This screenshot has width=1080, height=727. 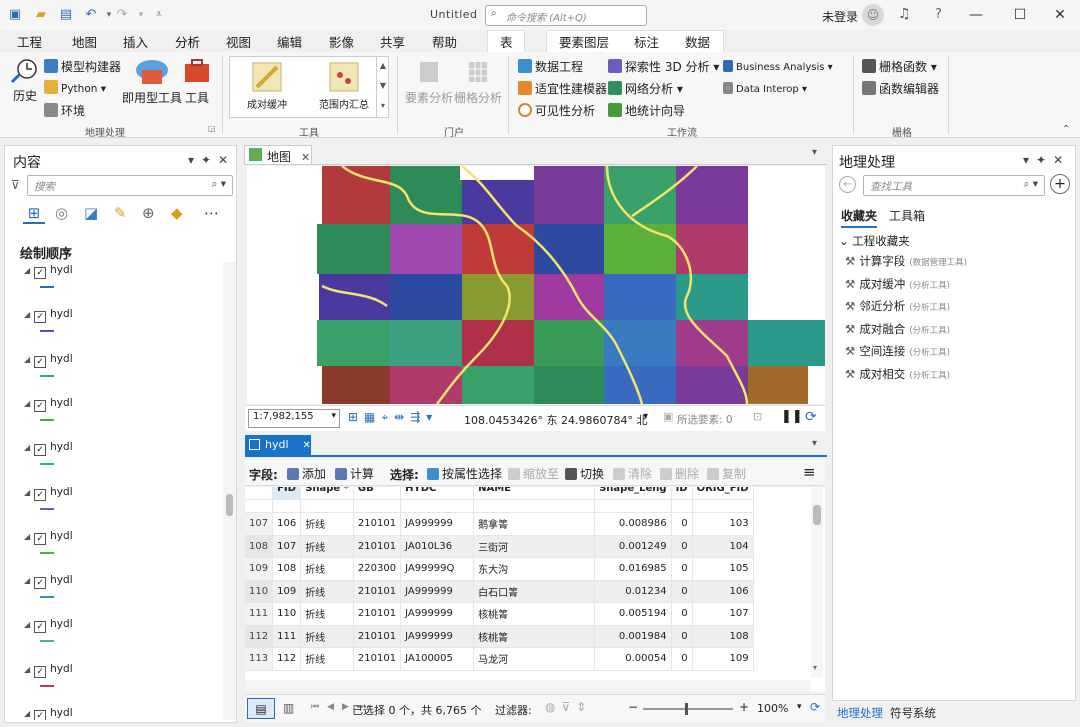 I want to click on column-header: Shape *, so click(x=327, y=493).